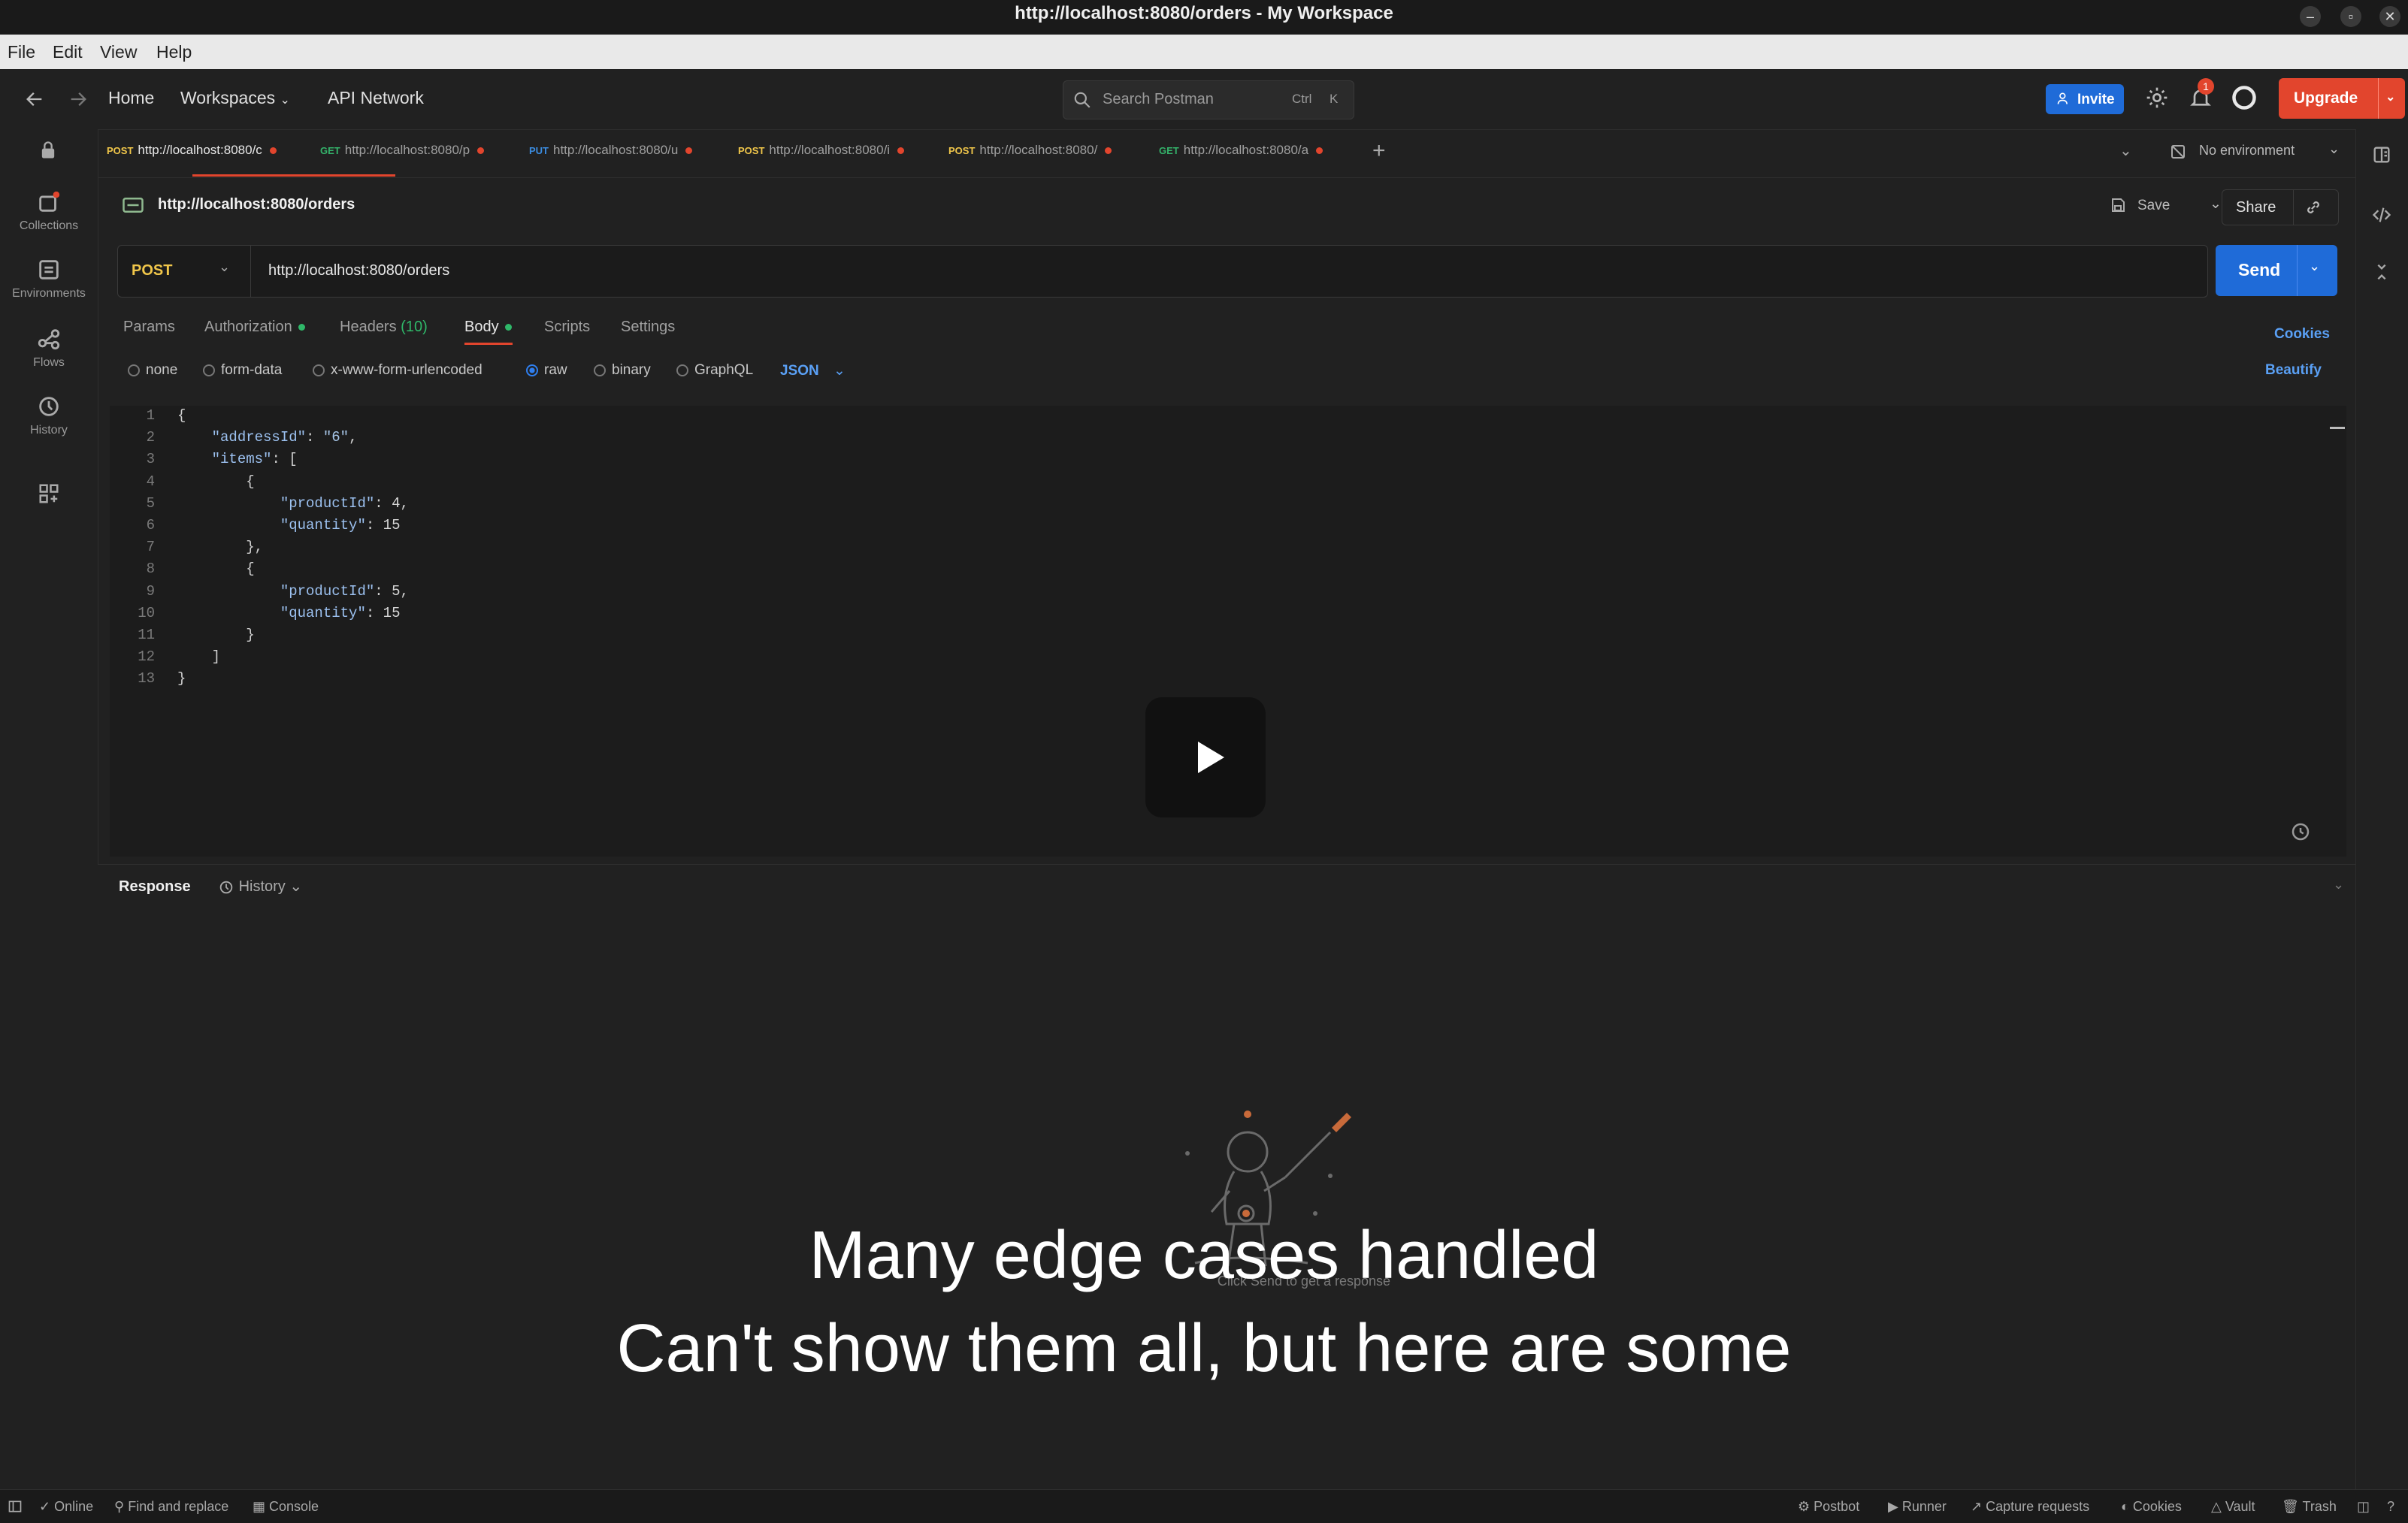 Image resolution: width=2408 pixels, height=1523 pixels. I want to click on format-dropdown: JSON ⌄, so click(813, 370).